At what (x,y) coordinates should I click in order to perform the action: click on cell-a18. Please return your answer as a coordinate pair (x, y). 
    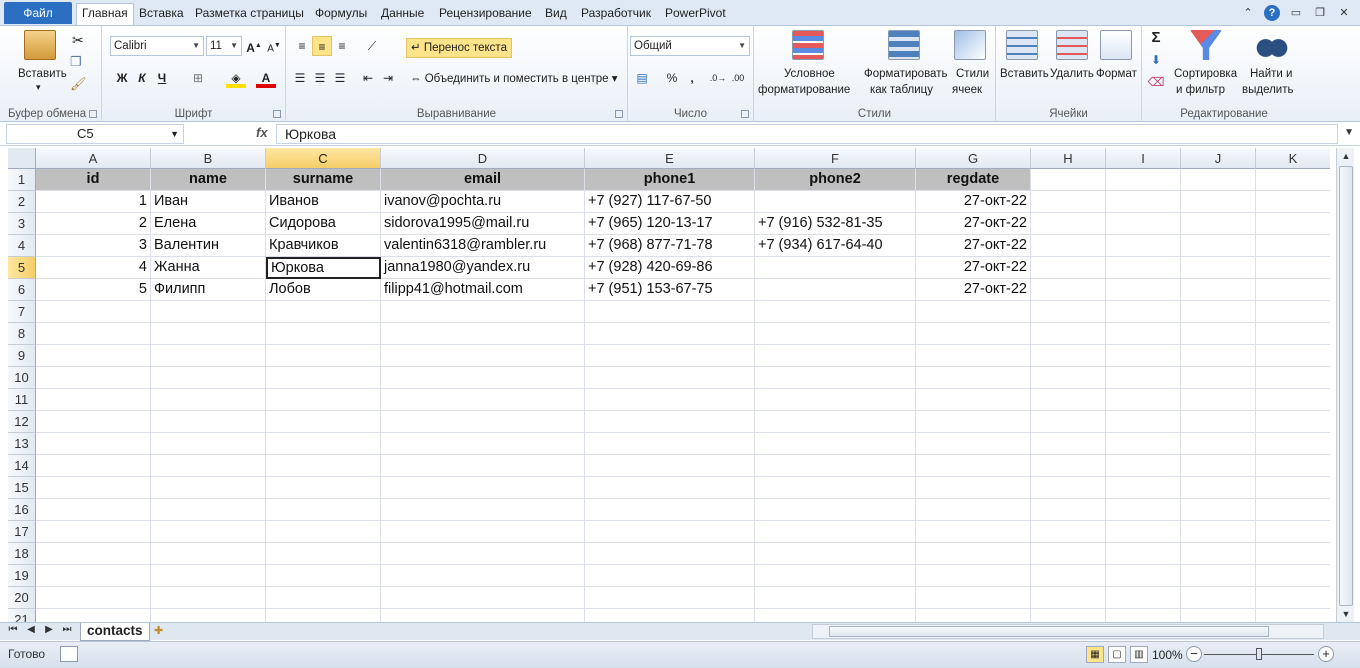
    Looking at the image, I should click on (93, 554).